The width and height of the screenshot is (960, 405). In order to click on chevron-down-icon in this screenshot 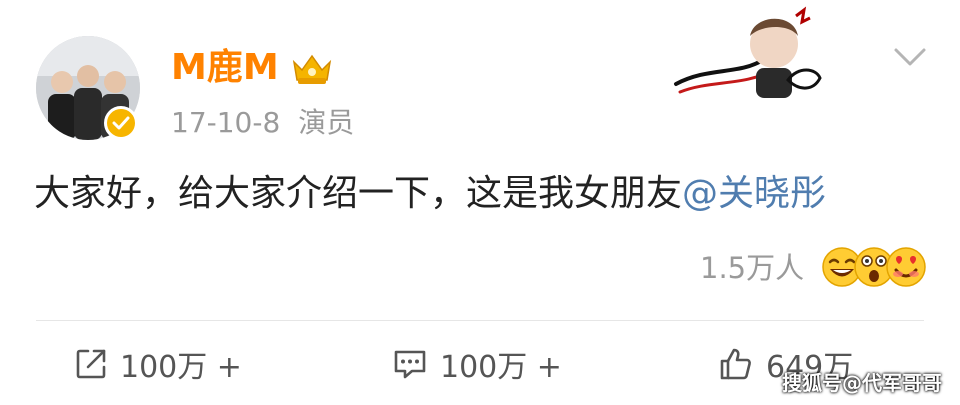, I will do `click(910, 57)`.